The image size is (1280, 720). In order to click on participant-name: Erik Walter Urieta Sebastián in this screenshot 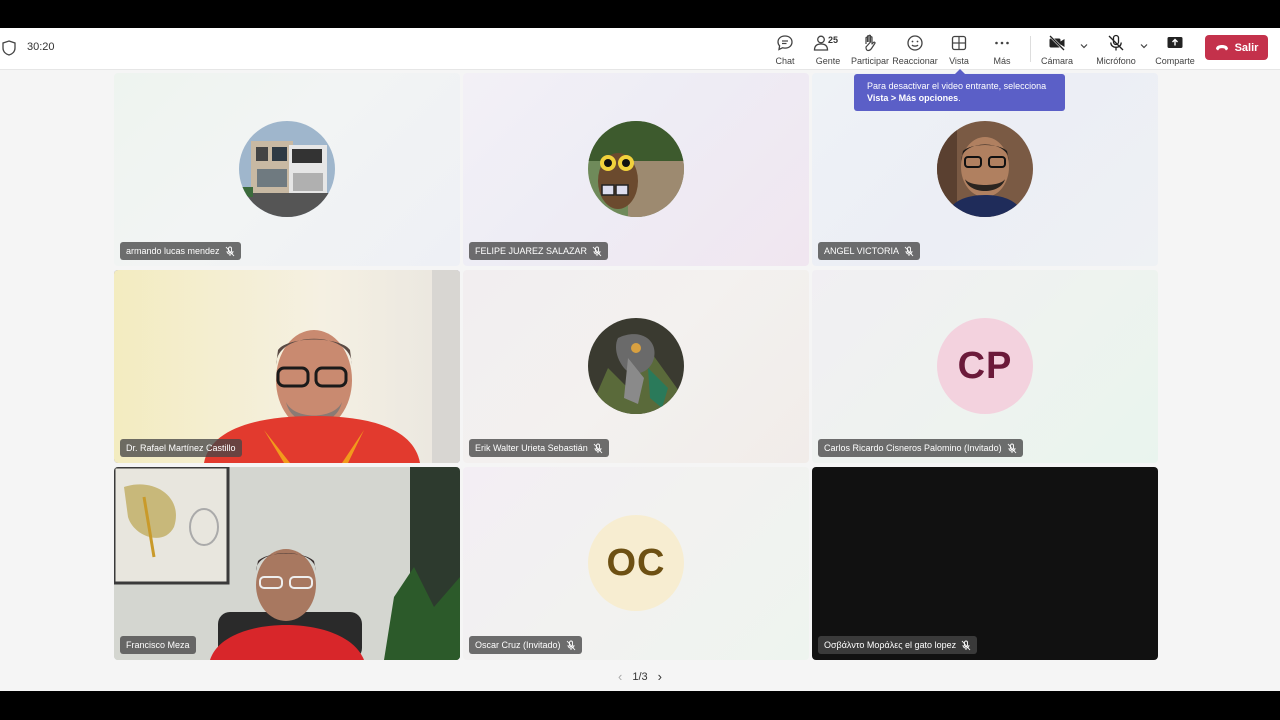, I will do `click(531, 448)`.